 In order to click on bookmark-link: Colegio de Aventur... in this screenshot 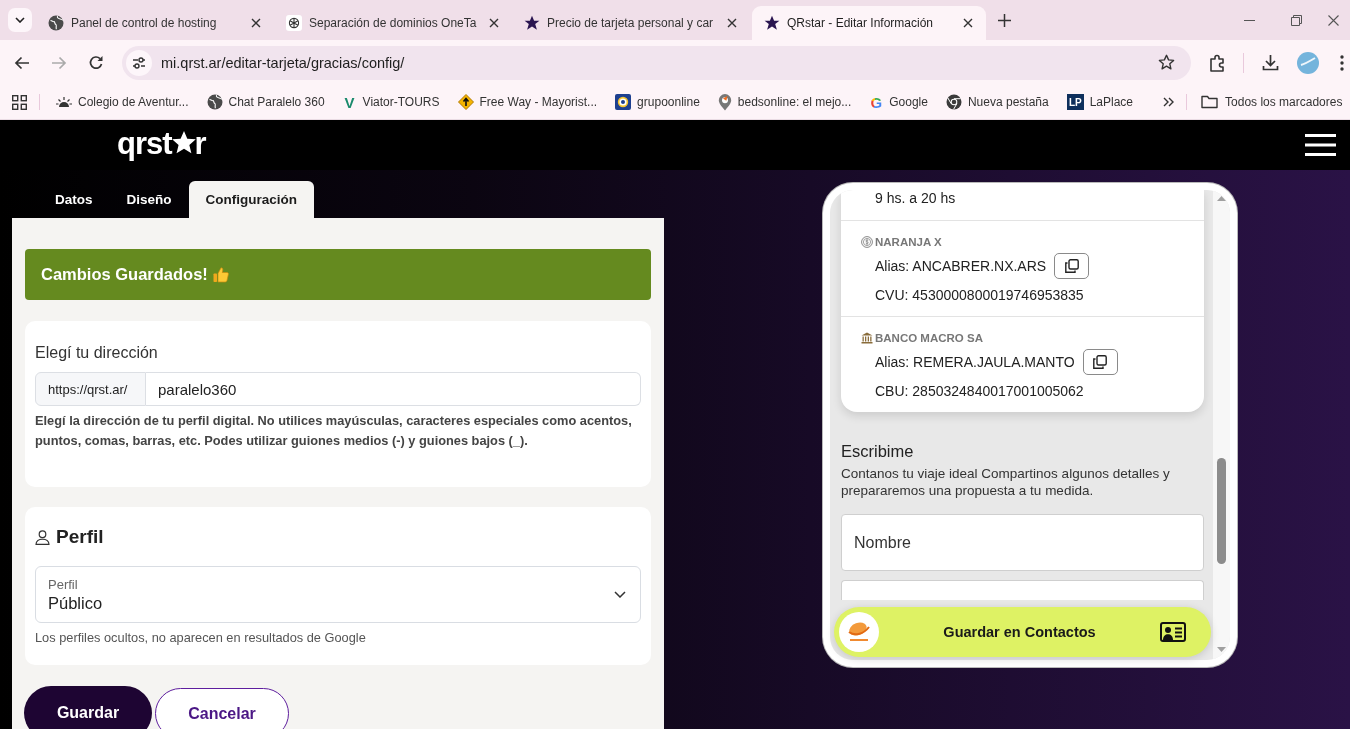, I will do `click(122, 102)`.